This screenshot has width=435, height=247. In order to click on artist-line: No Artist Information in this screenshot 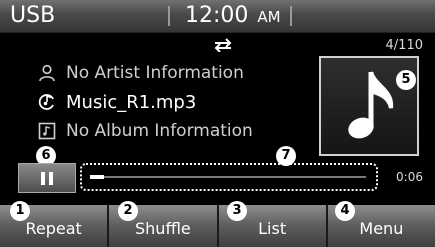, I will do `click(141, 73)`.